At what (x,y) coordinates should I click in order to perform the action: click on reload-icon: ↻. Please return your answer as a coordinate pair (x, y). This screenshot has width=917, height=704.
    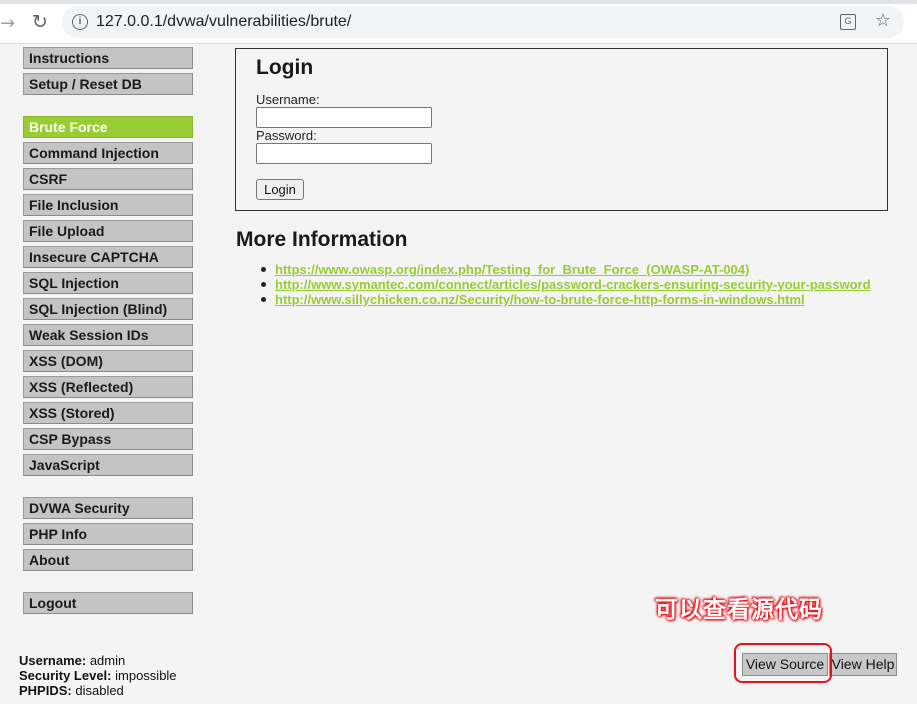
    Looking at the image, I should click on (40, 22).